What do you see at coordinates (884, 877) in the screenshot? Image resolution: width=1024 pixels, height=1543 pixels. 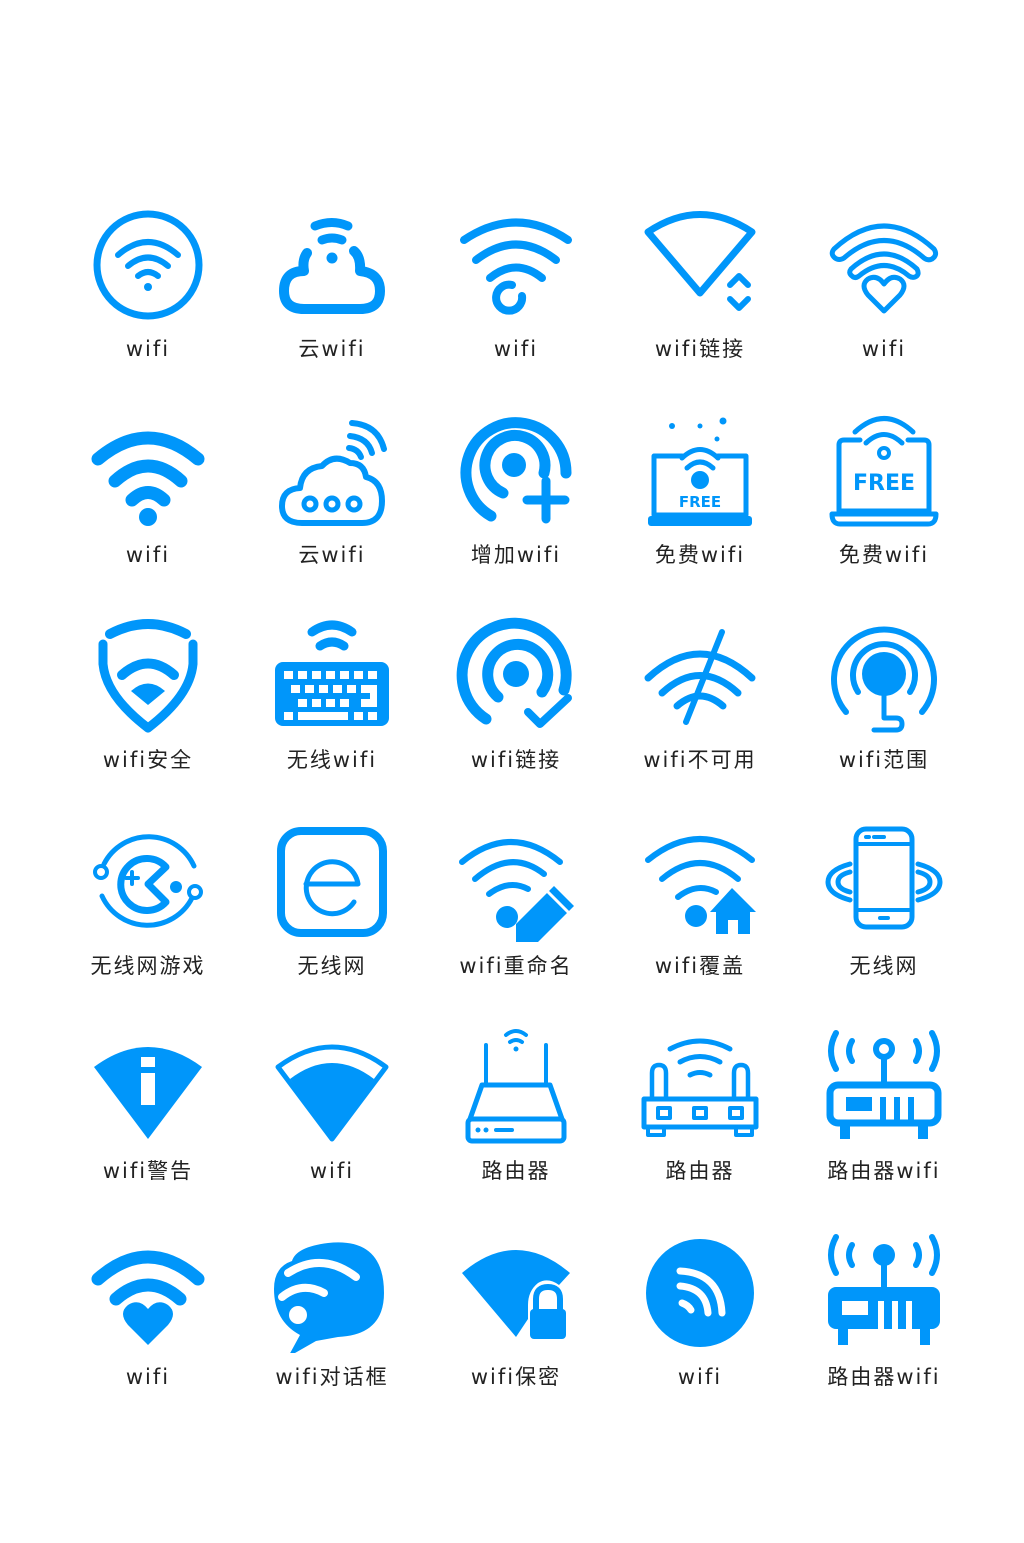 I see `phone-wireless-icon` at bounding box center [884, 877].